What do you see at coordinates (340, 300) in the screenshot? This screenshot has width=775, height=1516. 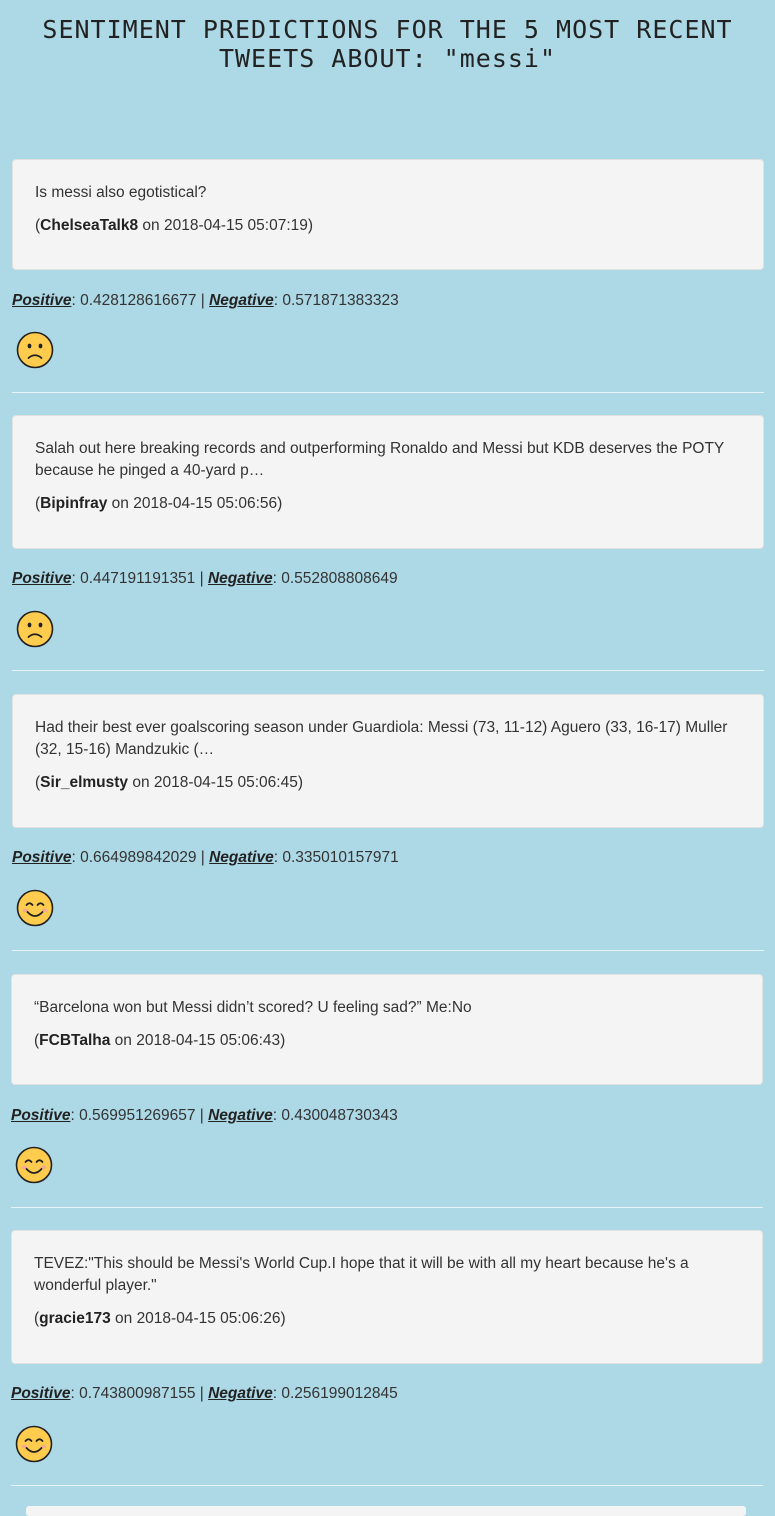 I see `negative-score: 0.571871383323` at bounding box center [340, 300].